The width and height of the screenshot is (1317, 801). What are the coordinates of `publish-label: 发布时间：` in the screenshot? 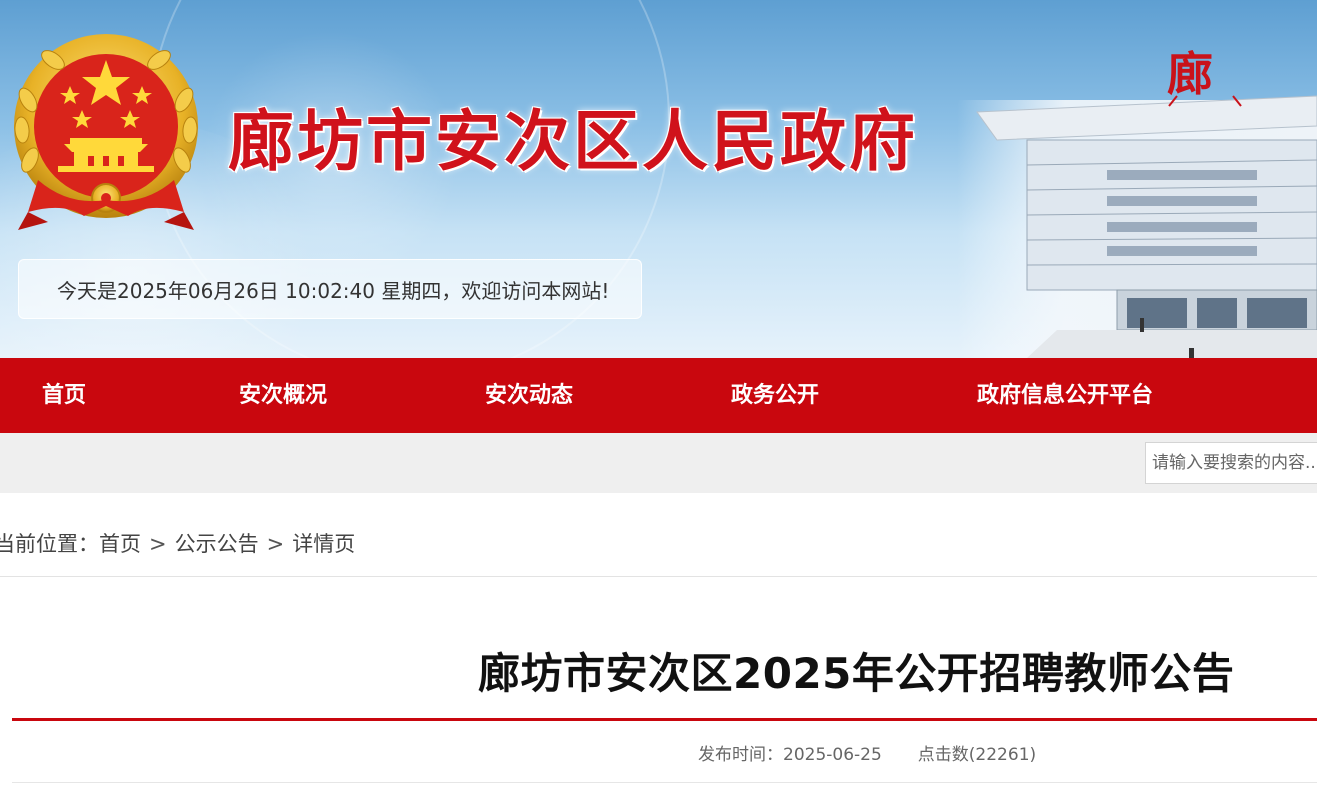 It's located at (740, 755).